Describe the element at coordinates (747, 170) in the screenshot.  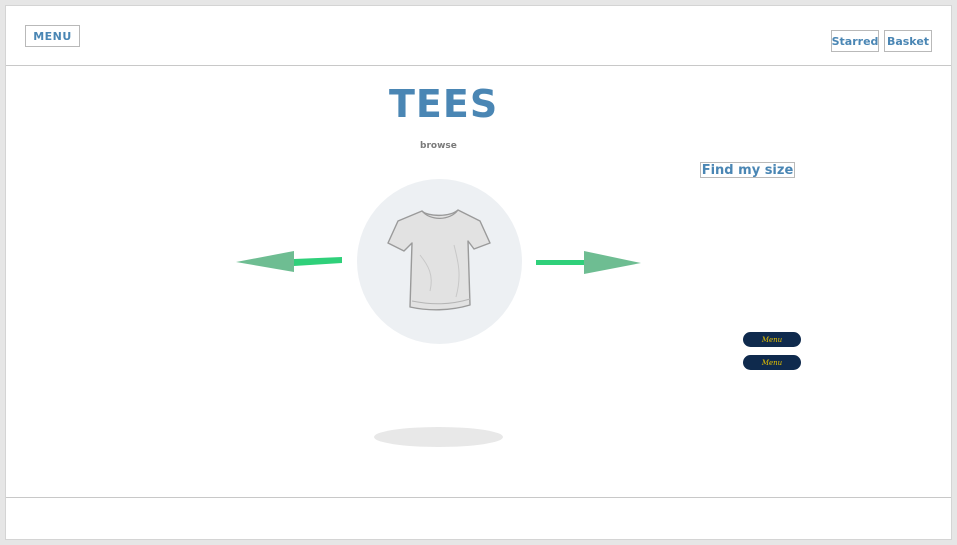
I see `find-my-size-button: Find my size` at that location.